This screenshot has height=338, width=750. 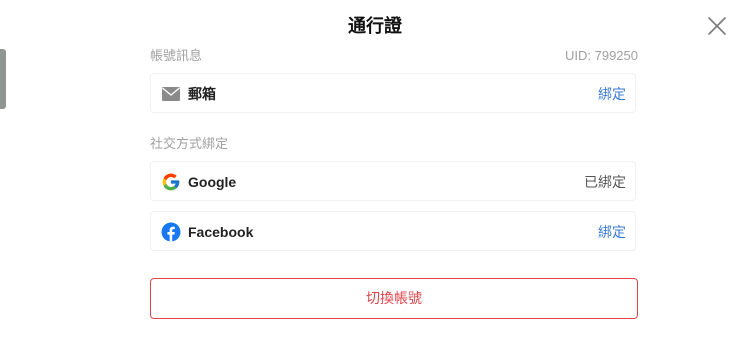 I want to click on side-drawer-handle, so click(x=3, y=79).